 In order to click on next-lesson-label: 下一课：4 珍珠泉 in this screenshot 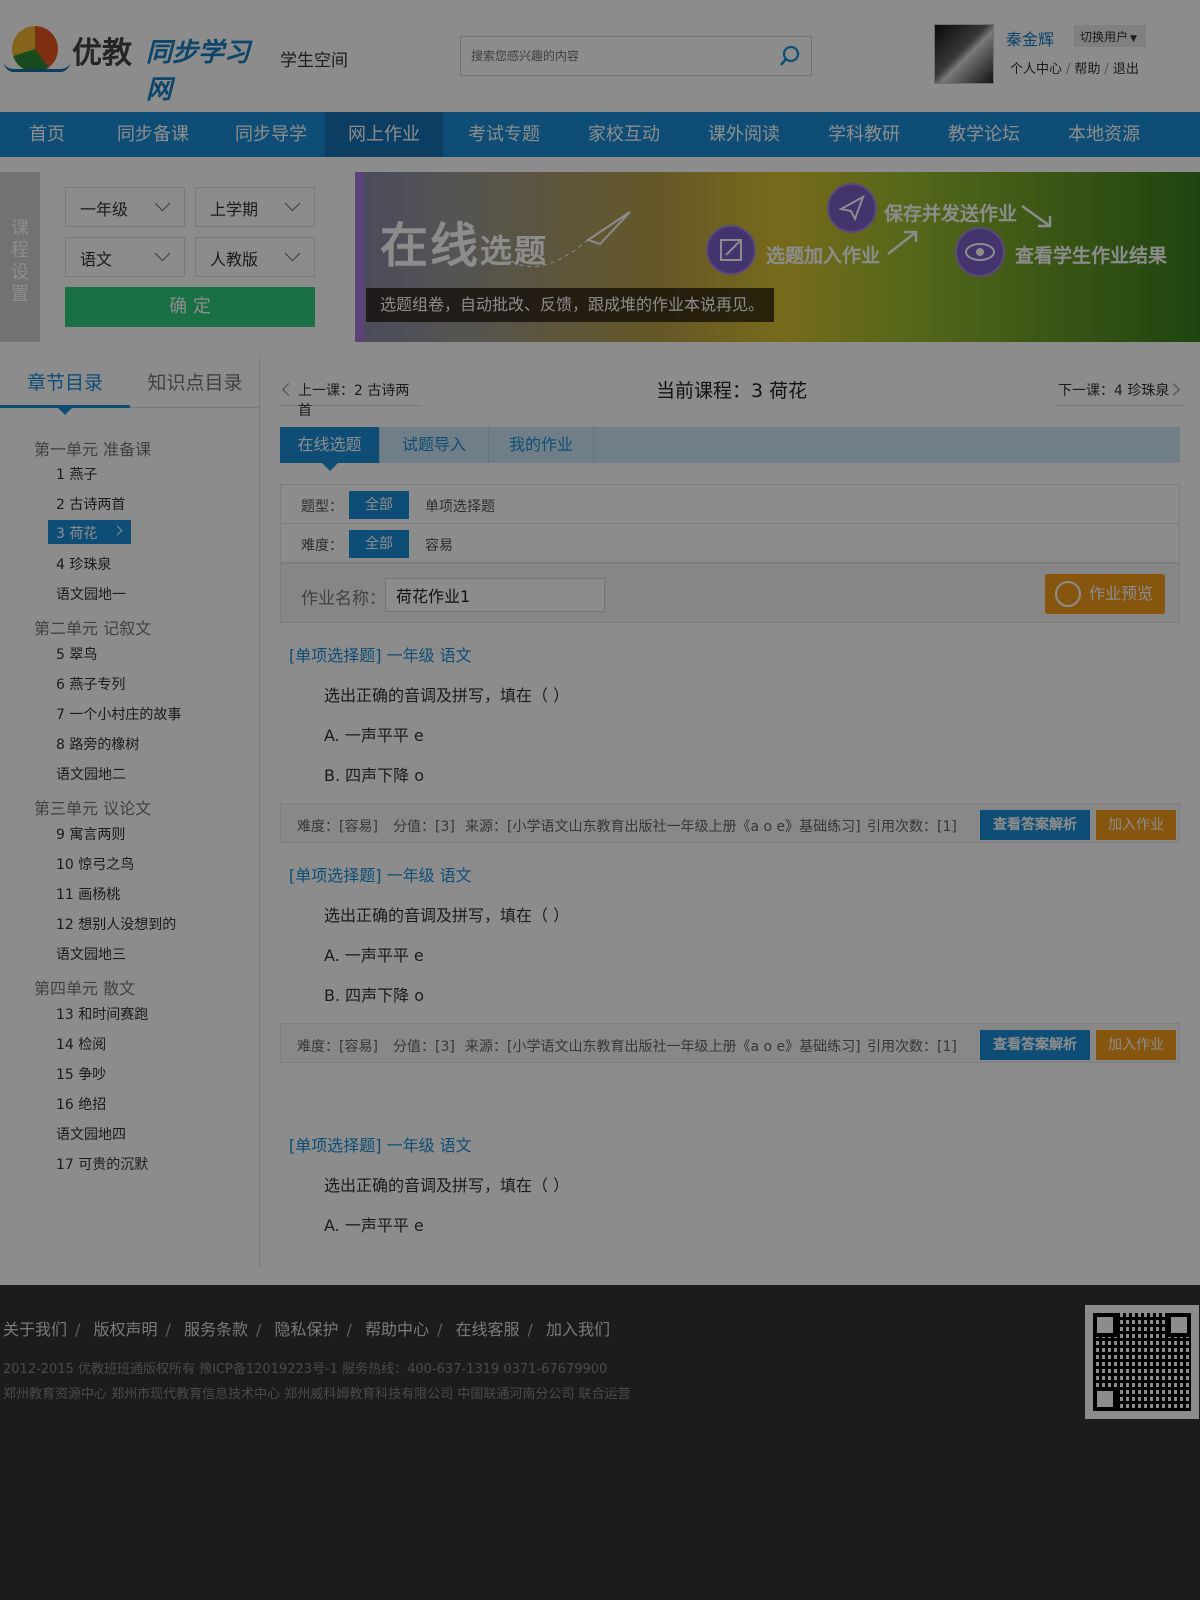, I will do `click(1114, 391)`.